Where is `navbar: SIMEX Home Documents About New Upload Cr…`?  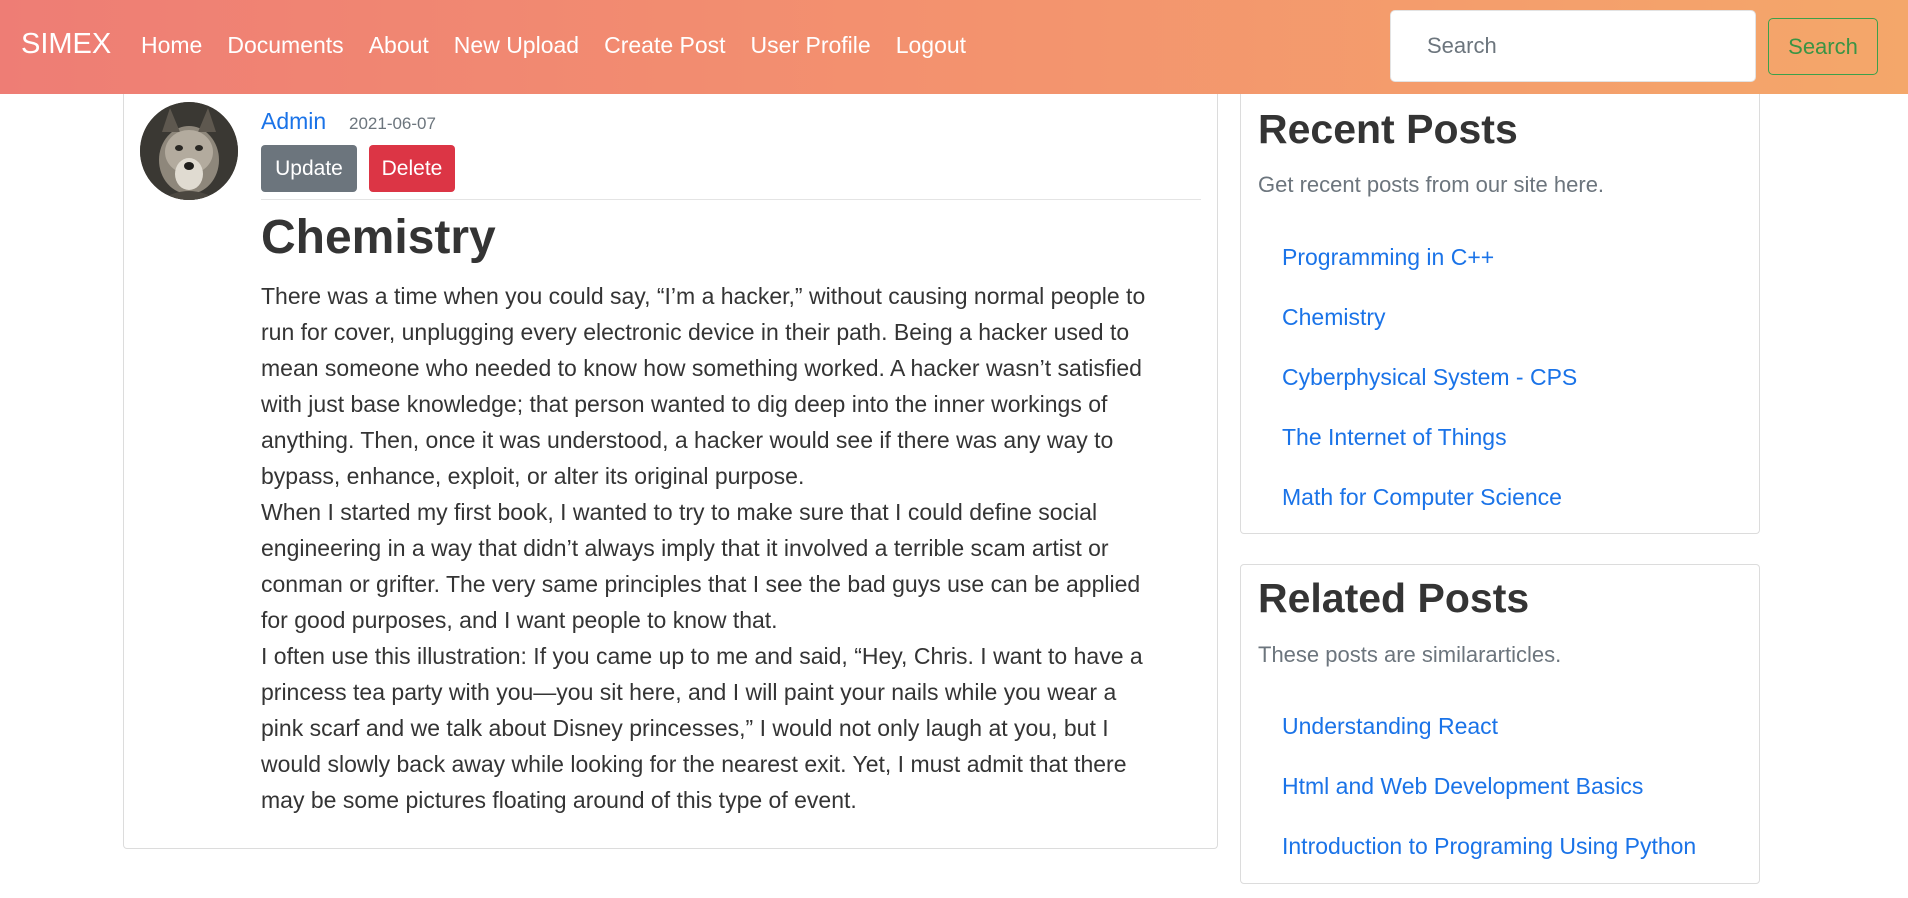 navbar: SIMEX Home Documents About New Upload Cr… is located at coordinates (954, 47).